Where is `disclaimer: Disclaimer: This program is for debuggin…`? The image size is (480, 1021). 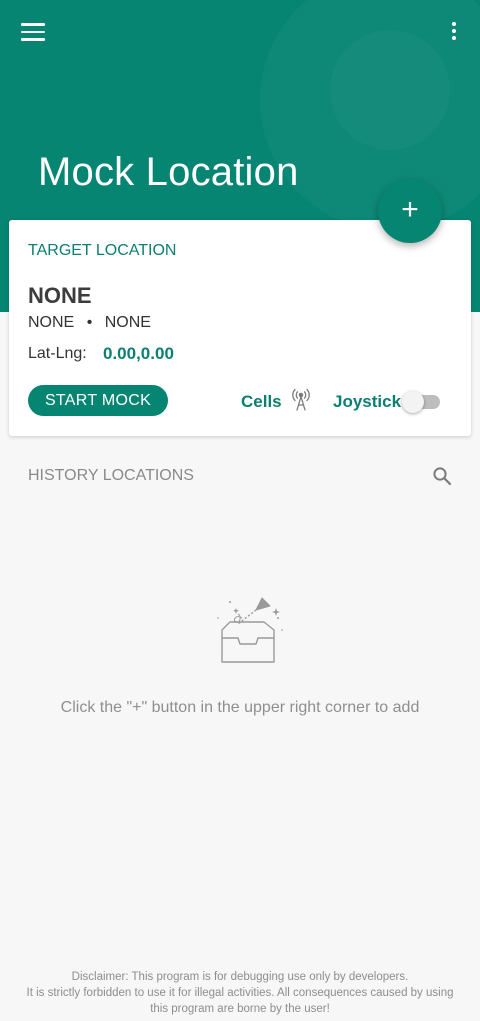 disclaimer: Disclaimer: This program is for debuggin… is located at coordinates (240, 993).